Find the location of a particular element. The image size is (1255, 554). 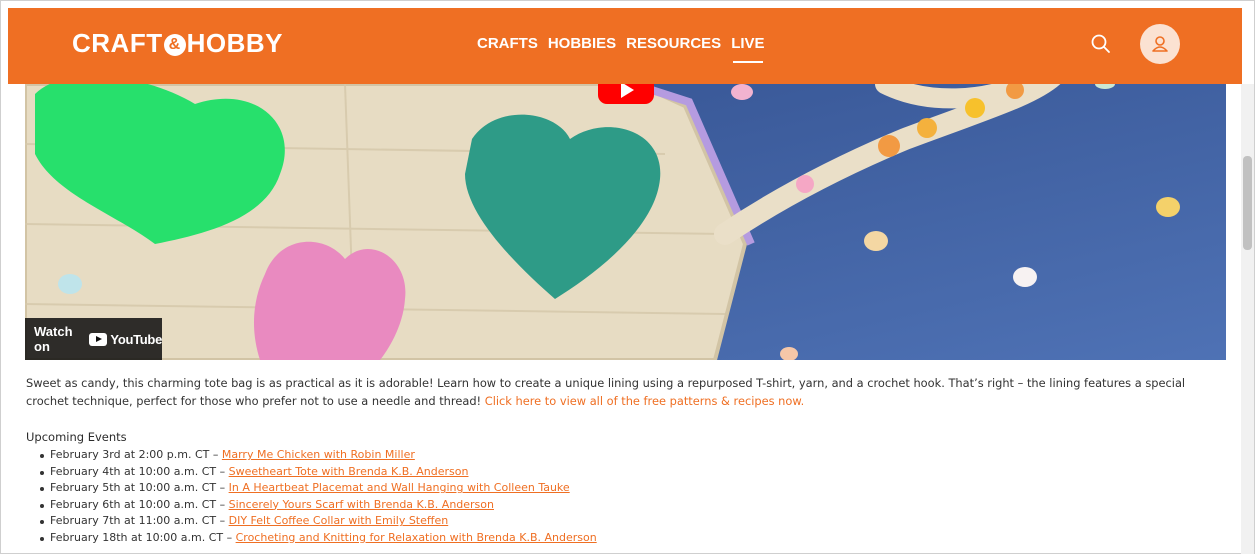

youtube-play-mark is located at coordinates (98, 339).